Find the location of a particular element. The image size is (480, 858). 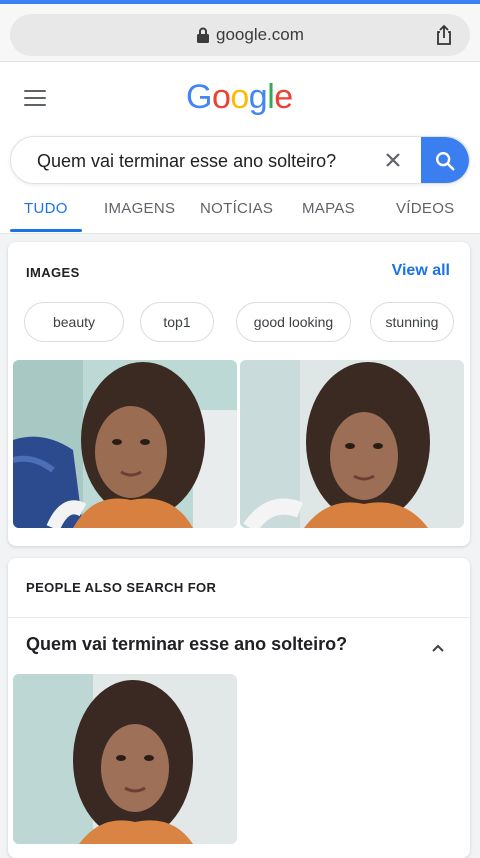

clear-search-button is located at coordinates (393, 160).